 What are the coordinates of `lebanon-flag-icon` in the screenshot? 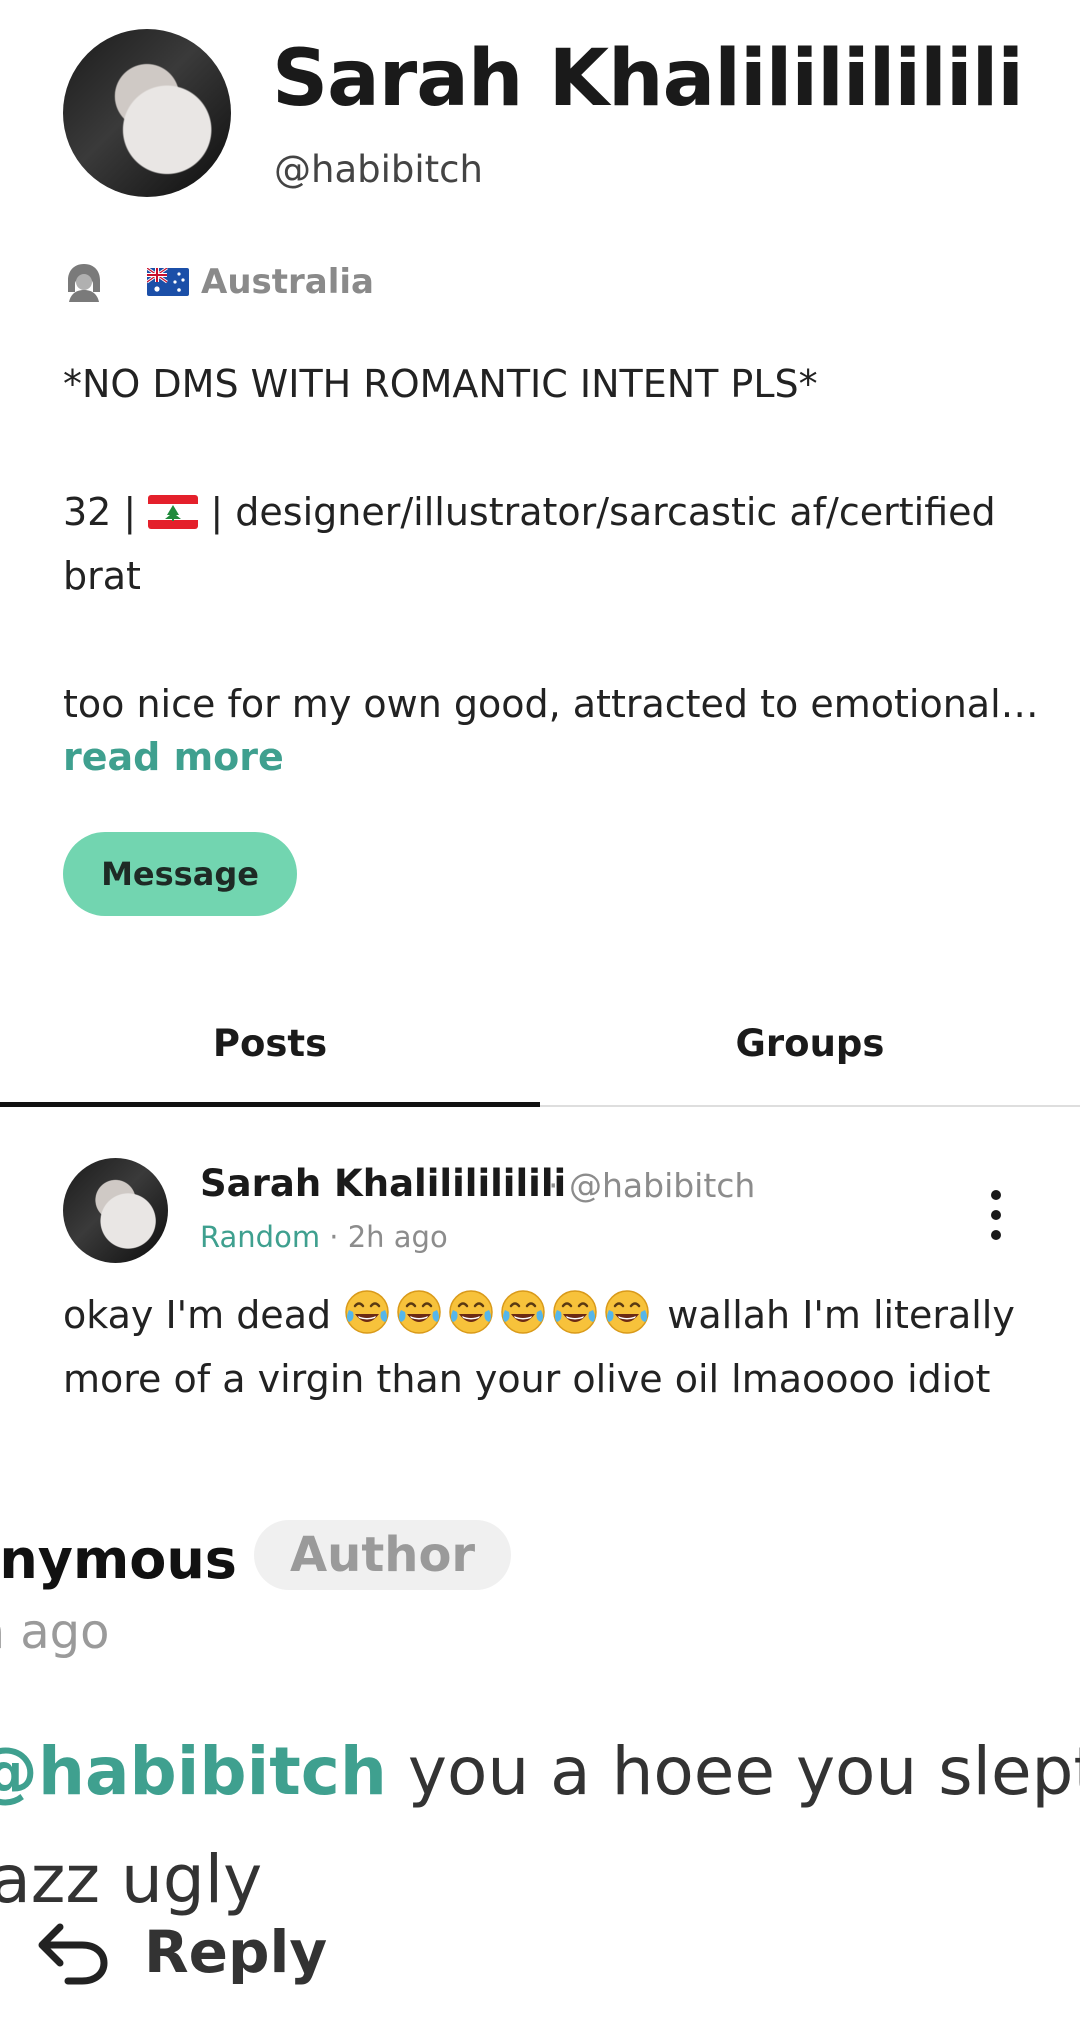 It's located at (173, 512).